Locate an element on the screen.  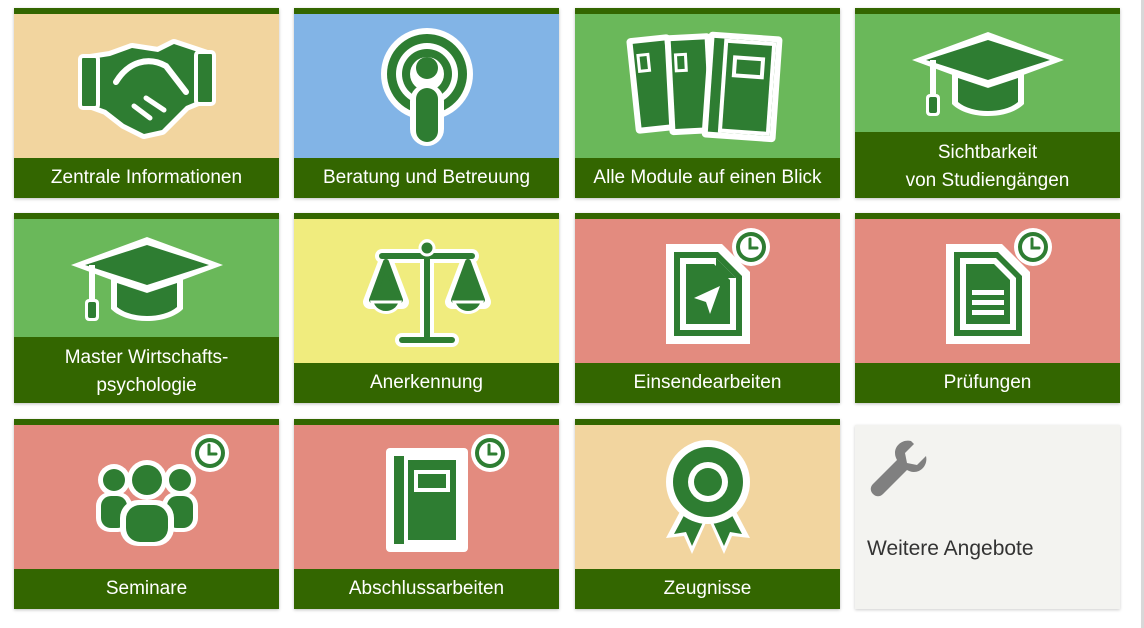
tile-master-wirtschaftspsychologie: Master Wirtschafts- psychologie is located at coordinates (146, 308).